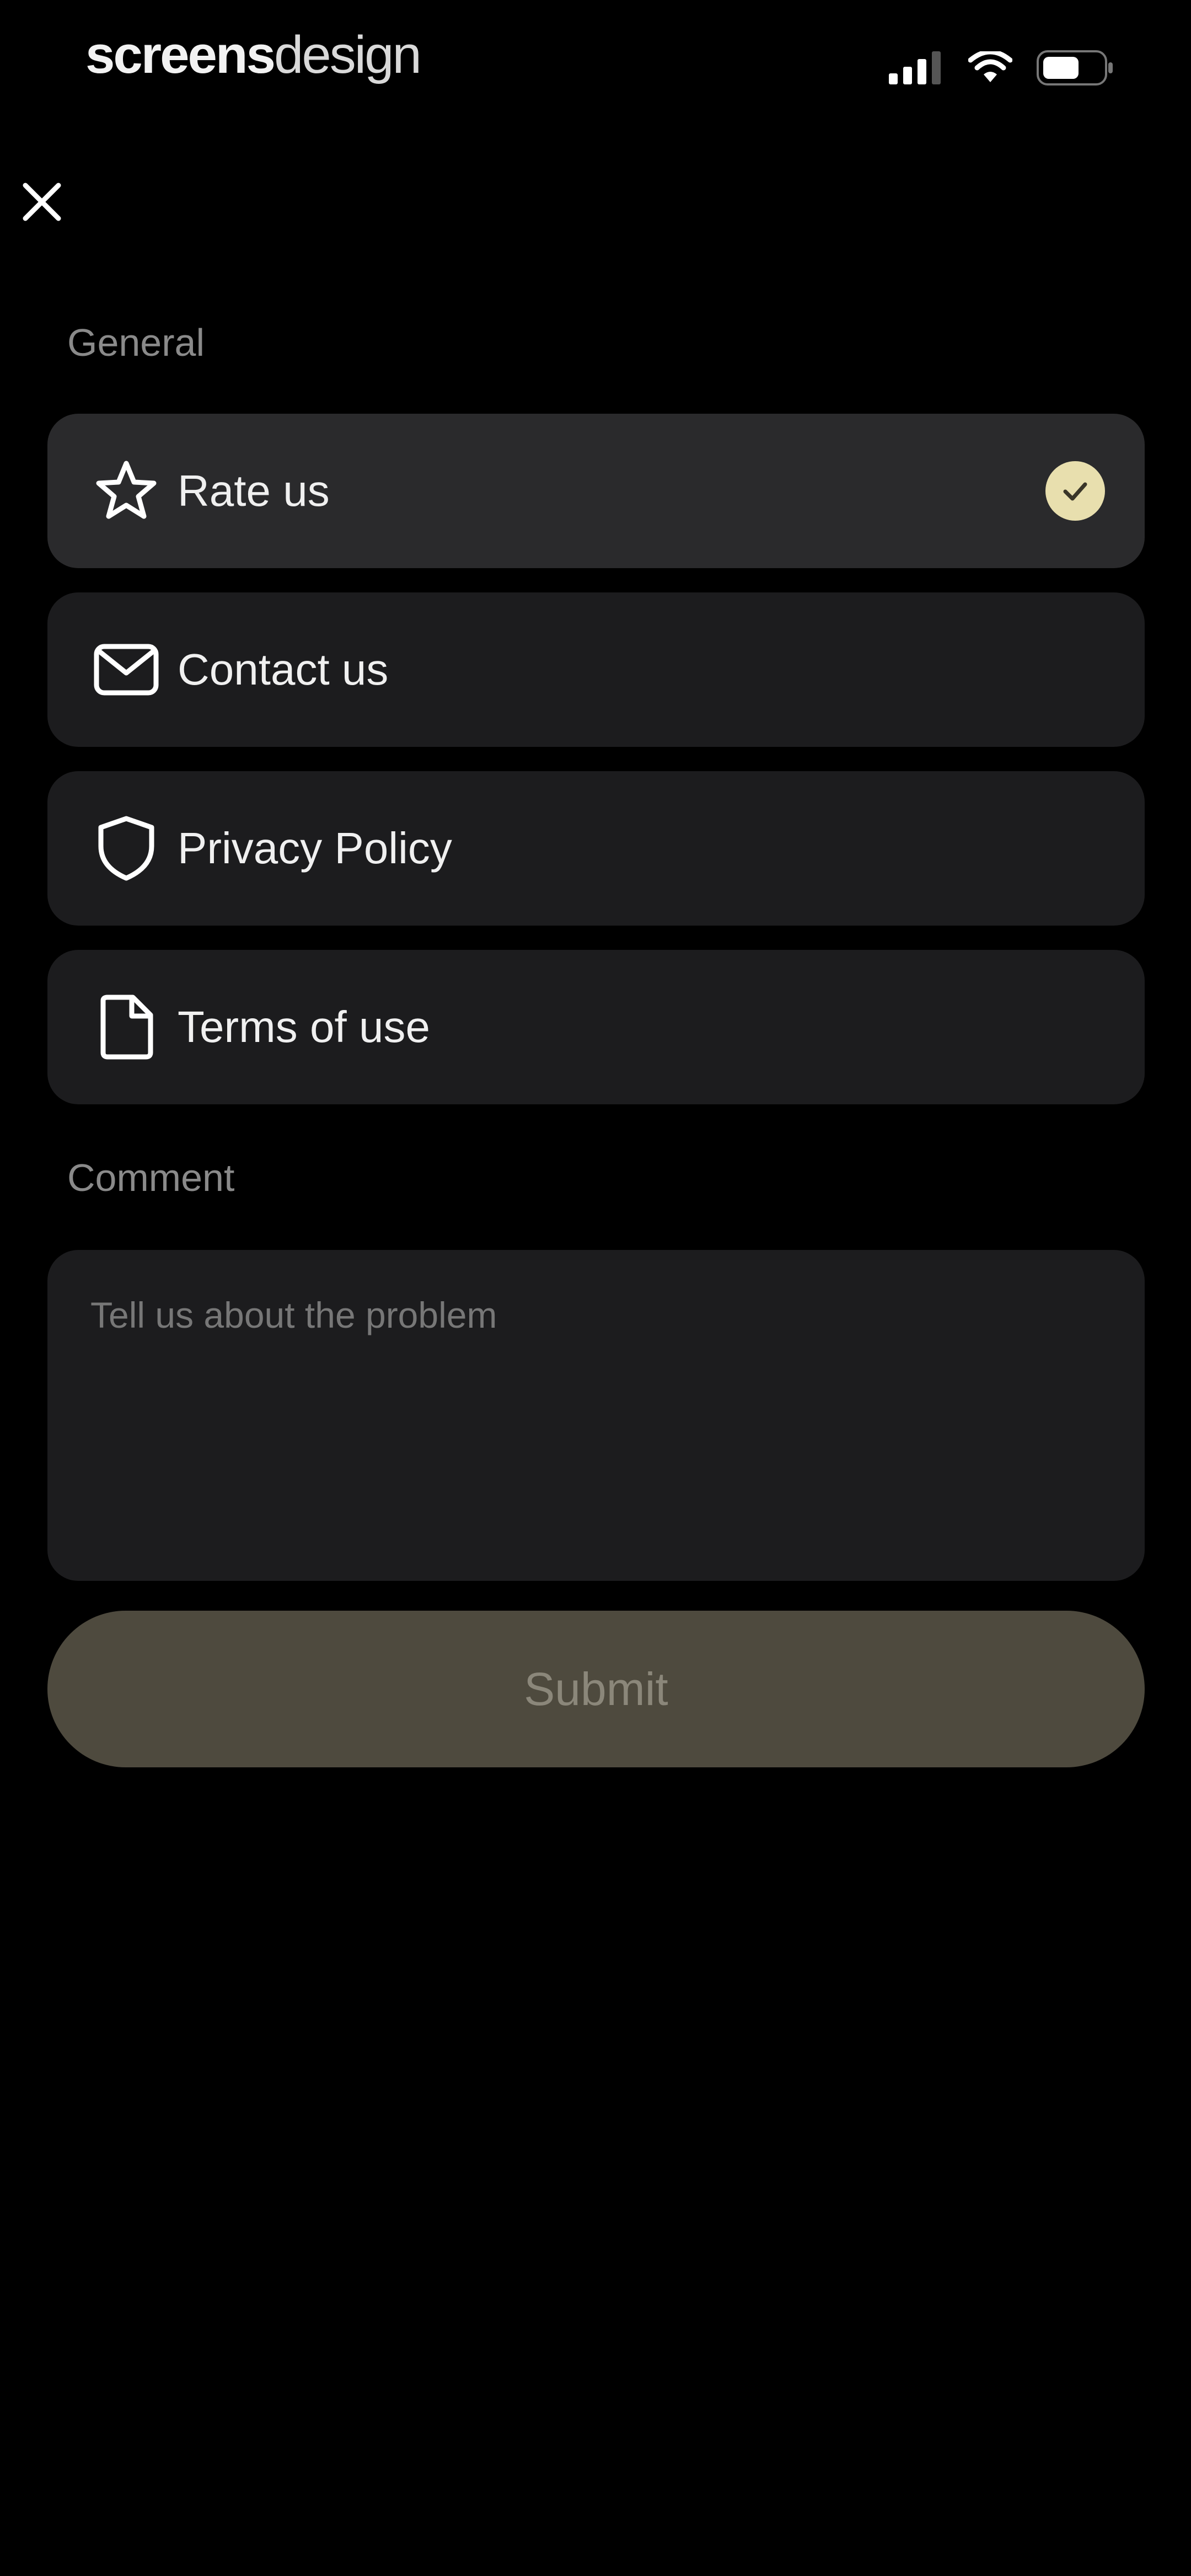 The height and width of the screenshot is (2576, 1191). Describe the element at coordinates (596, 1027) in the screenshot. I see `menu-item-terms-of-use: Terms of use` at that location.